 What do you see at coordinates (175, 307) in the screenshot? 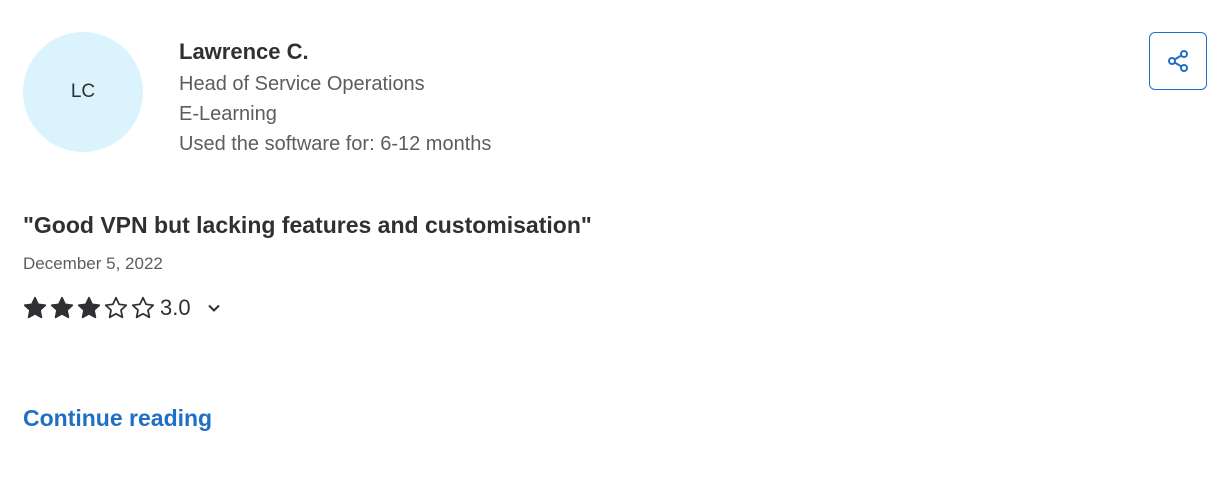
I see `rating-value: 3.0` at bounding box center [175, 307].